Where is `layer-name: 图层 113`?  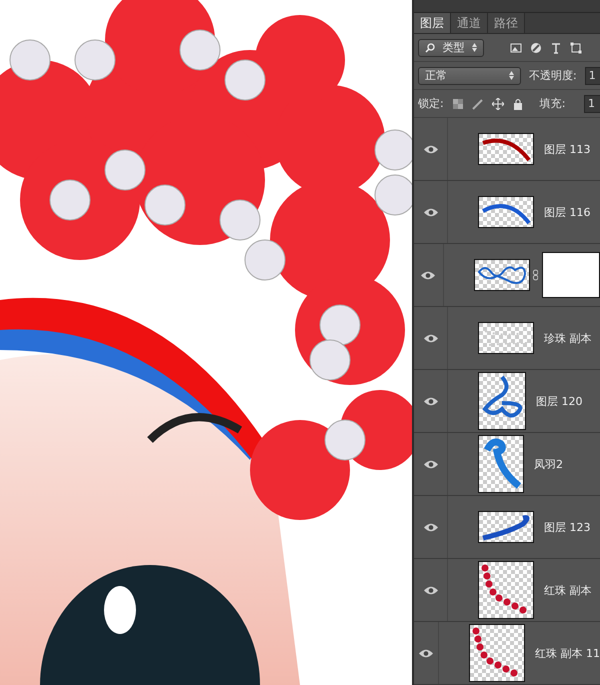 layer-name: 图层 113 is located at coordinates (567, 149).